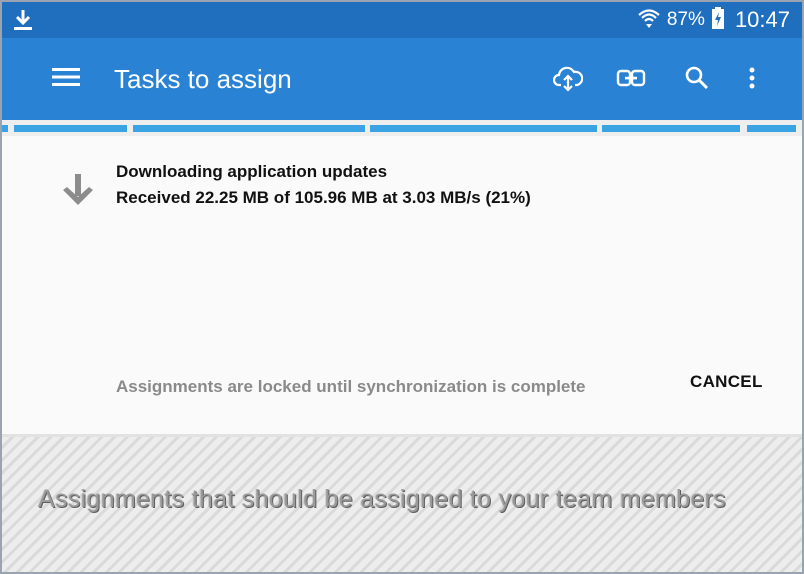  I want to click on status-indicators: 87% 10:47, so click(713, 20).